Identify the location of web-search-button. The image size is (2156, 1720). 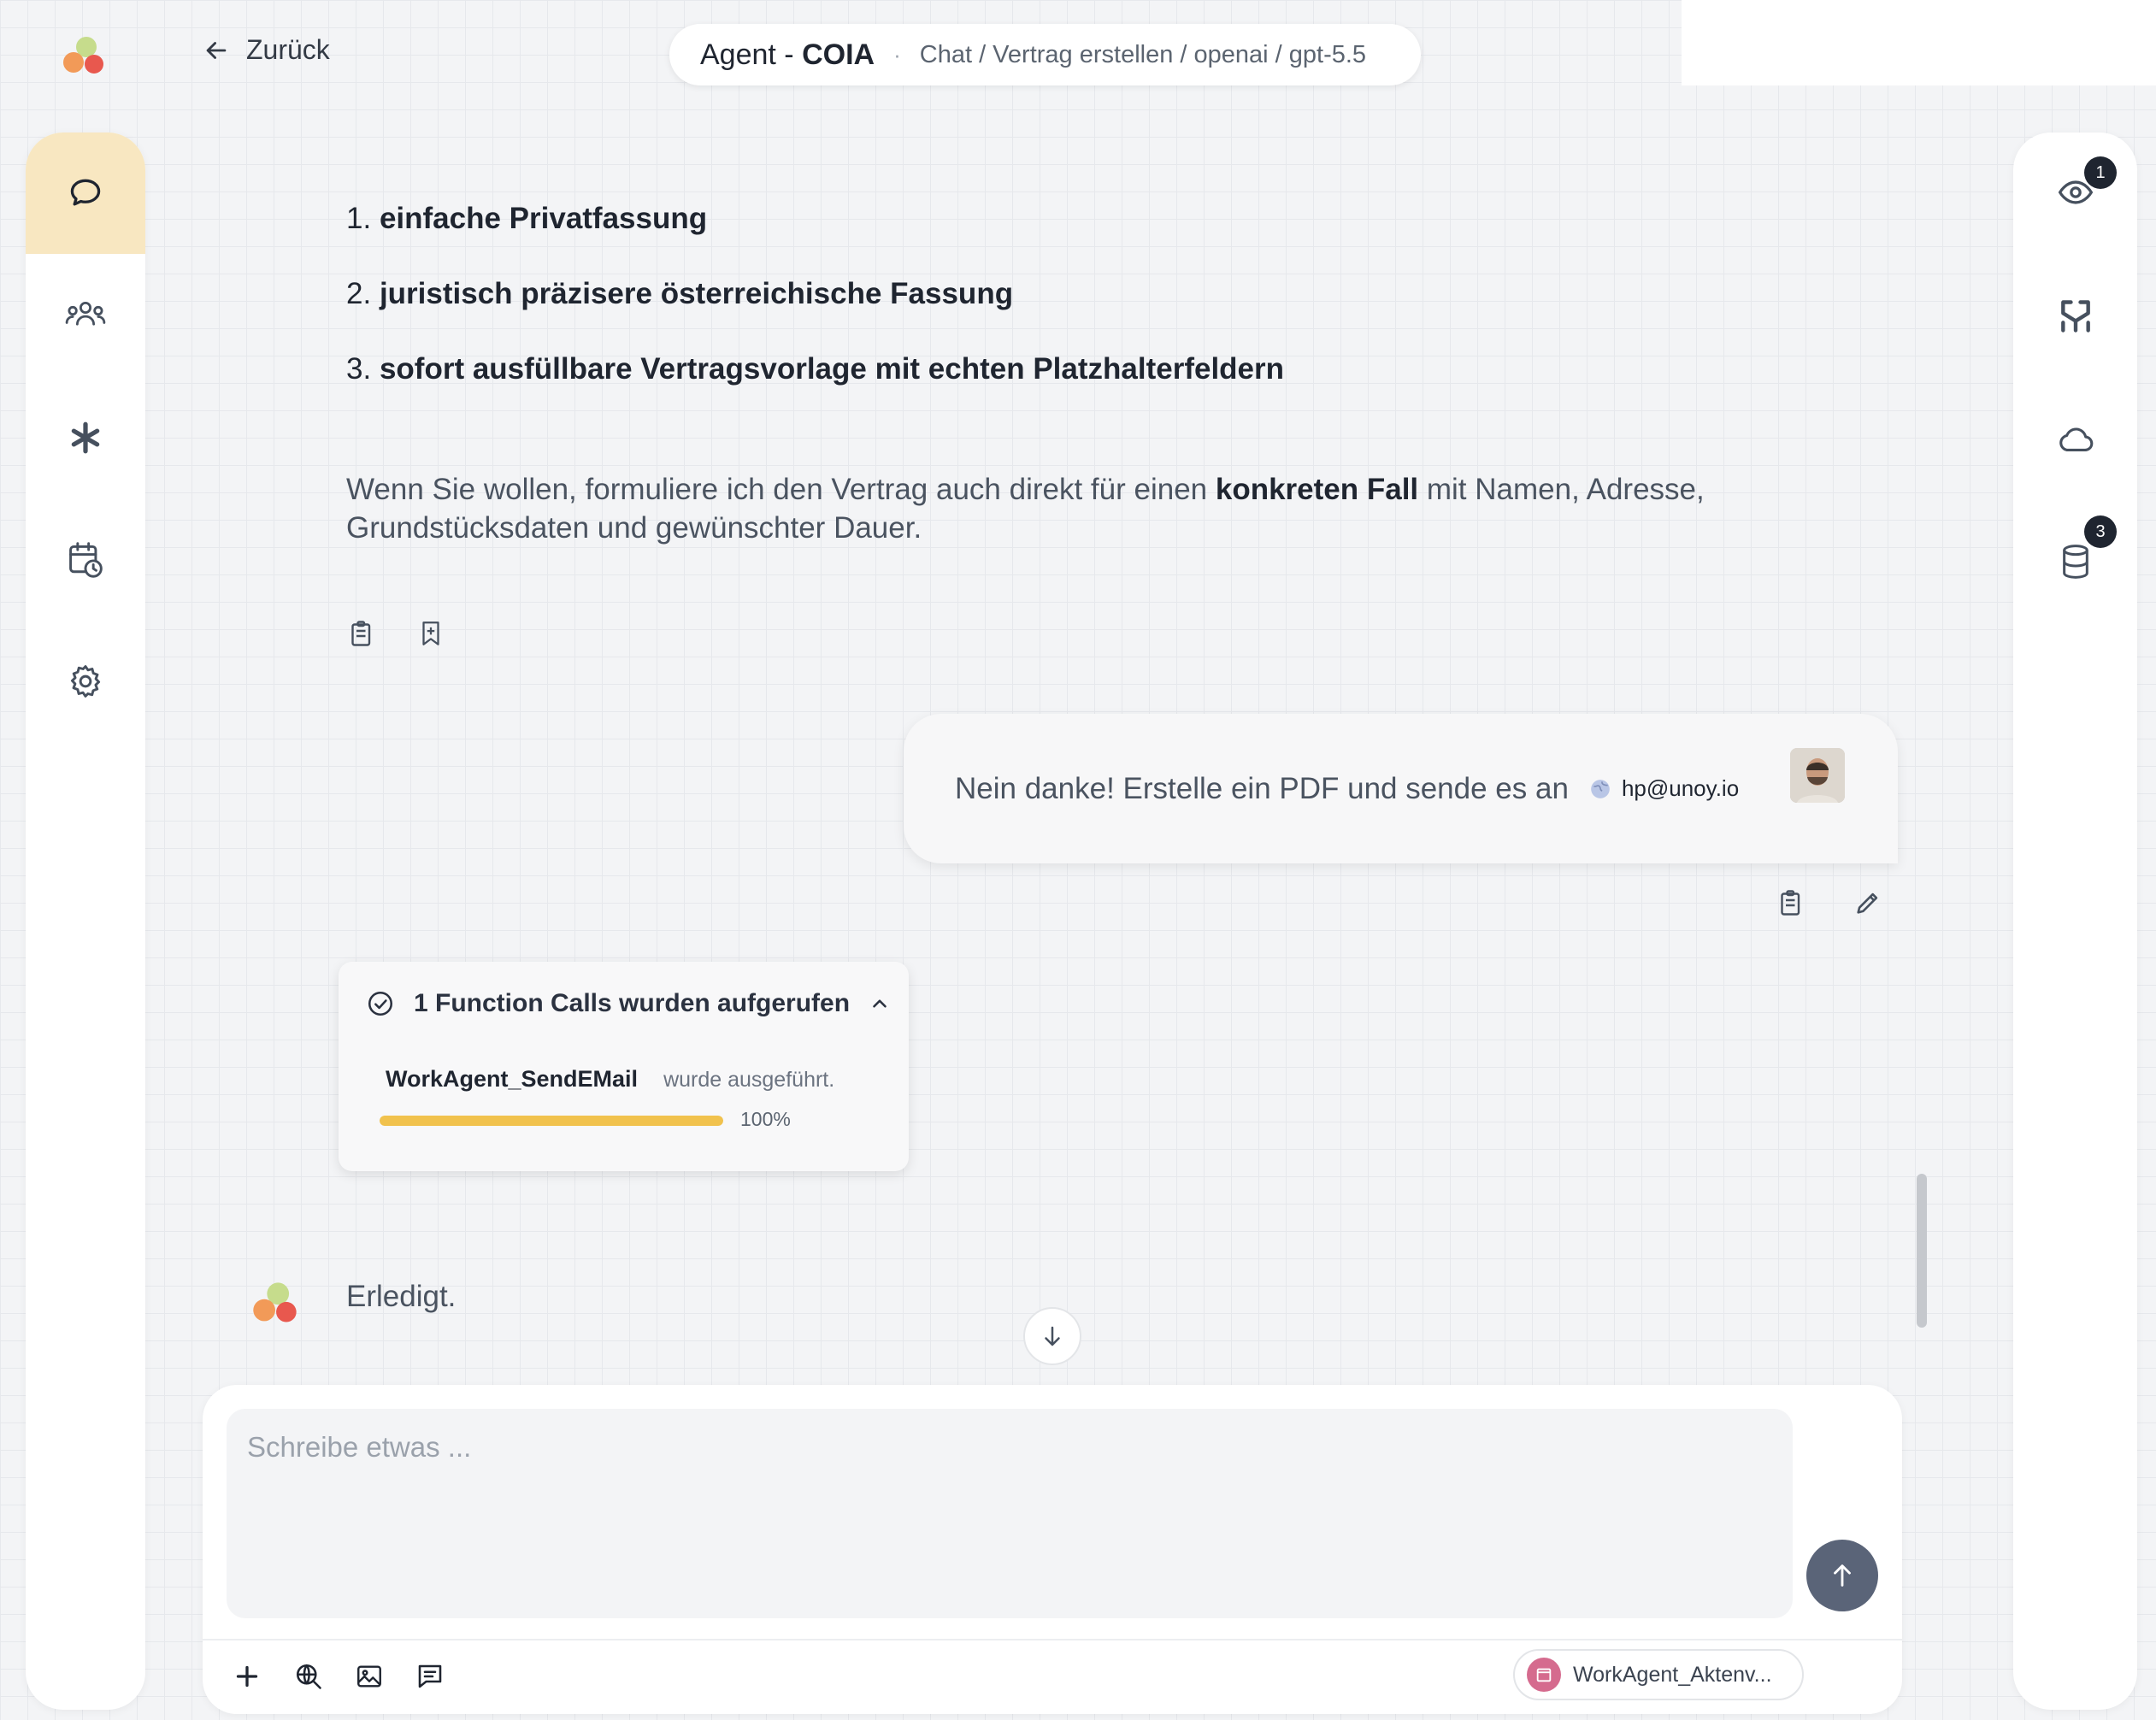
(308, 1676).